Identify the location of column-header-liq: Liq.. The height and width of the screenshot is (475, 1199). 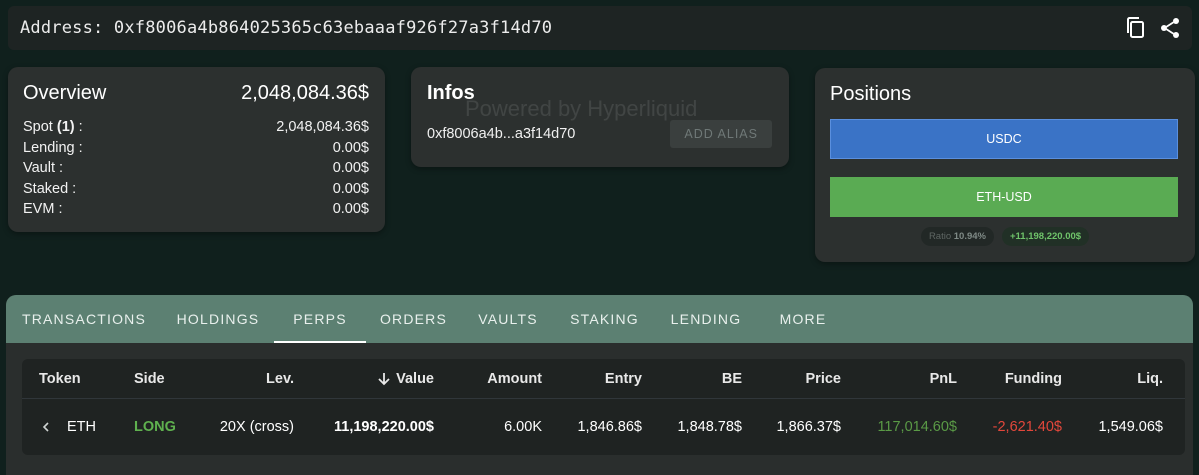
(1150, 378).